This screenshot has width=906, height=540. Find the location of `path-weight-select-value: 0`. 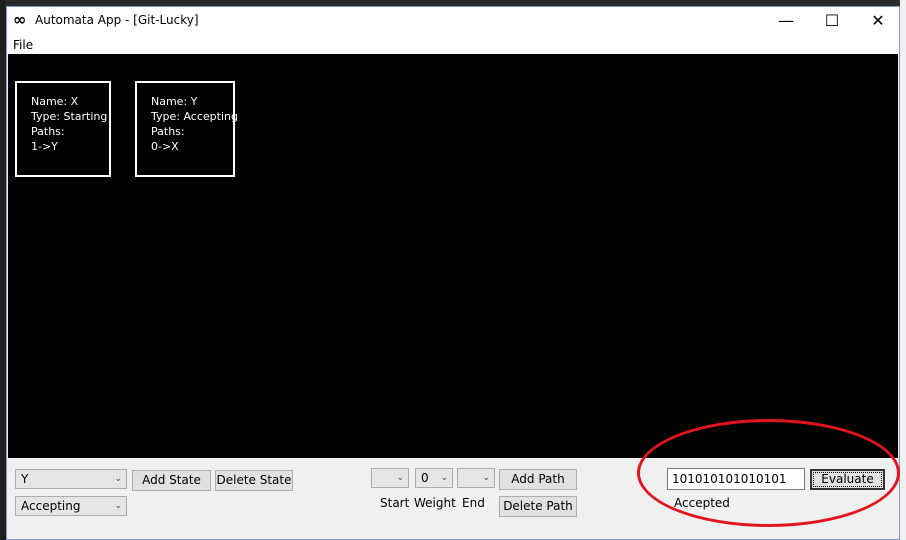

path-weight-select-value: 0 is located at coordinates (425, 478).